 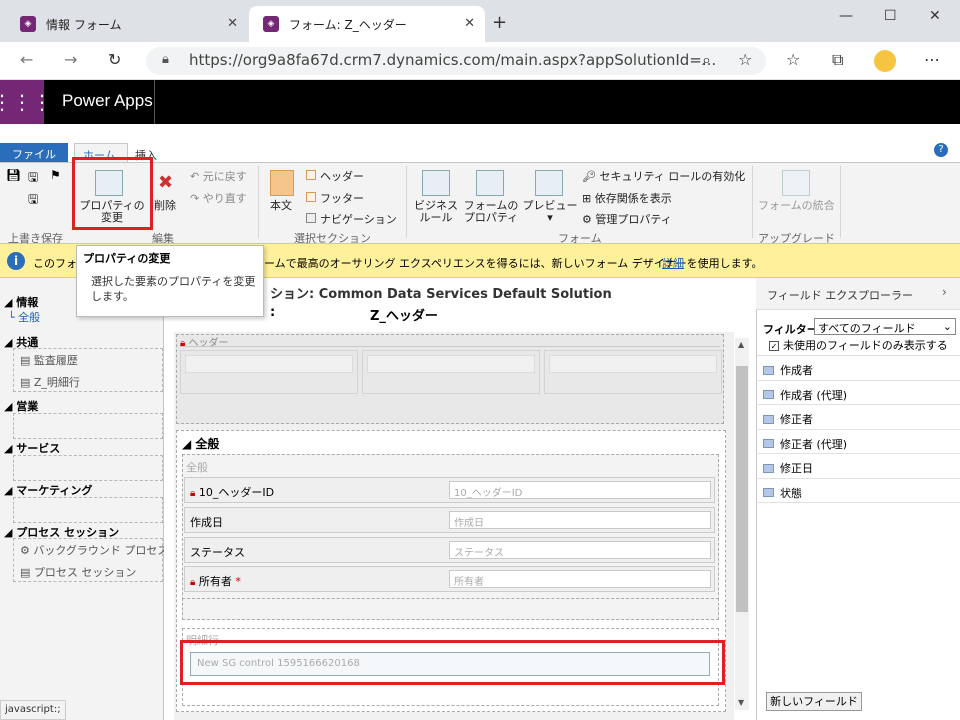 I want to click on field-label: 作成日, so click(x=206, y=522).